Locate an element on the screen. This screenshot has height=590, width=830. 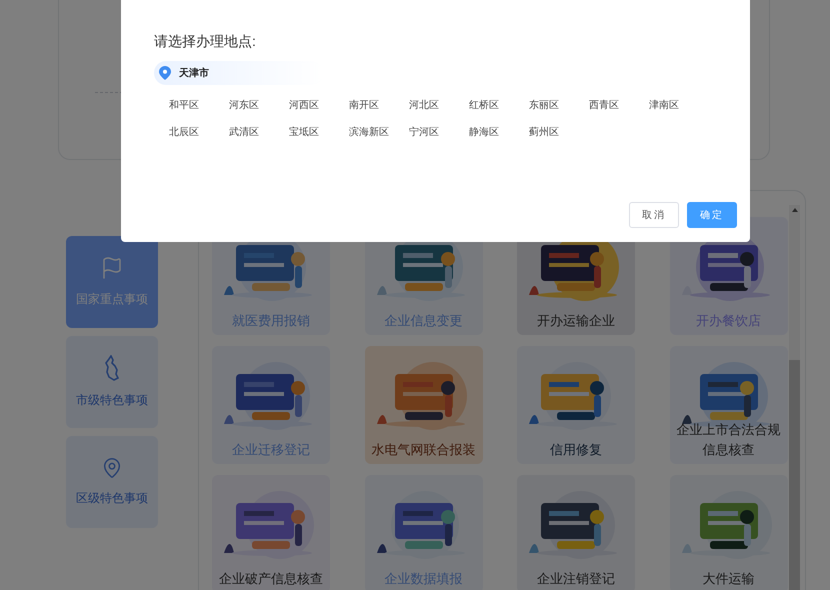
service-label: 开办运输企业 is located at coordinates (576, 321).